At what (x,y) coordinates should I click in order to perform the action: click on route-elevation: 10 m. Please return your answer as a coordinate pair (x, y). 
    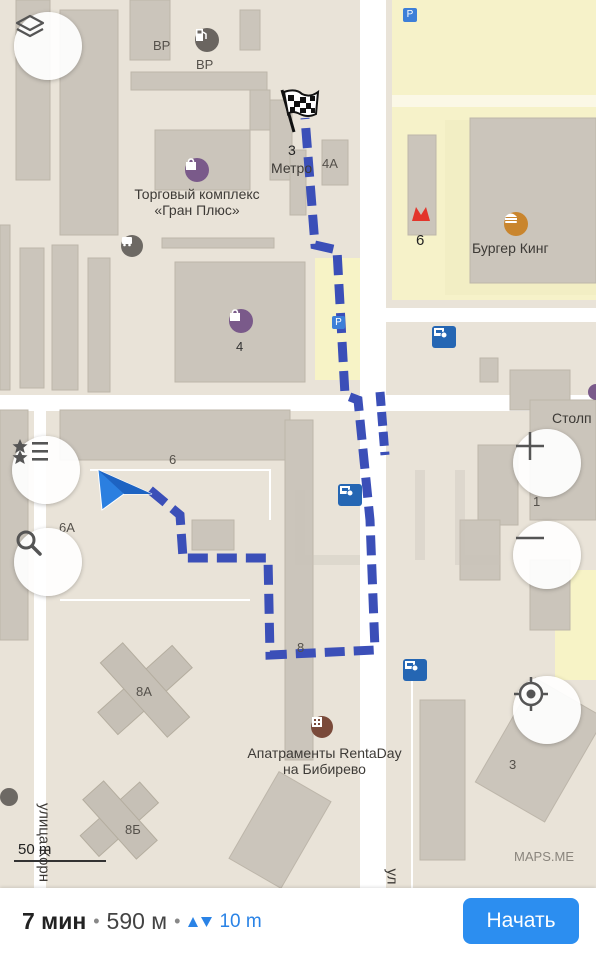
    Looking at the image, I should click on (240, 921).